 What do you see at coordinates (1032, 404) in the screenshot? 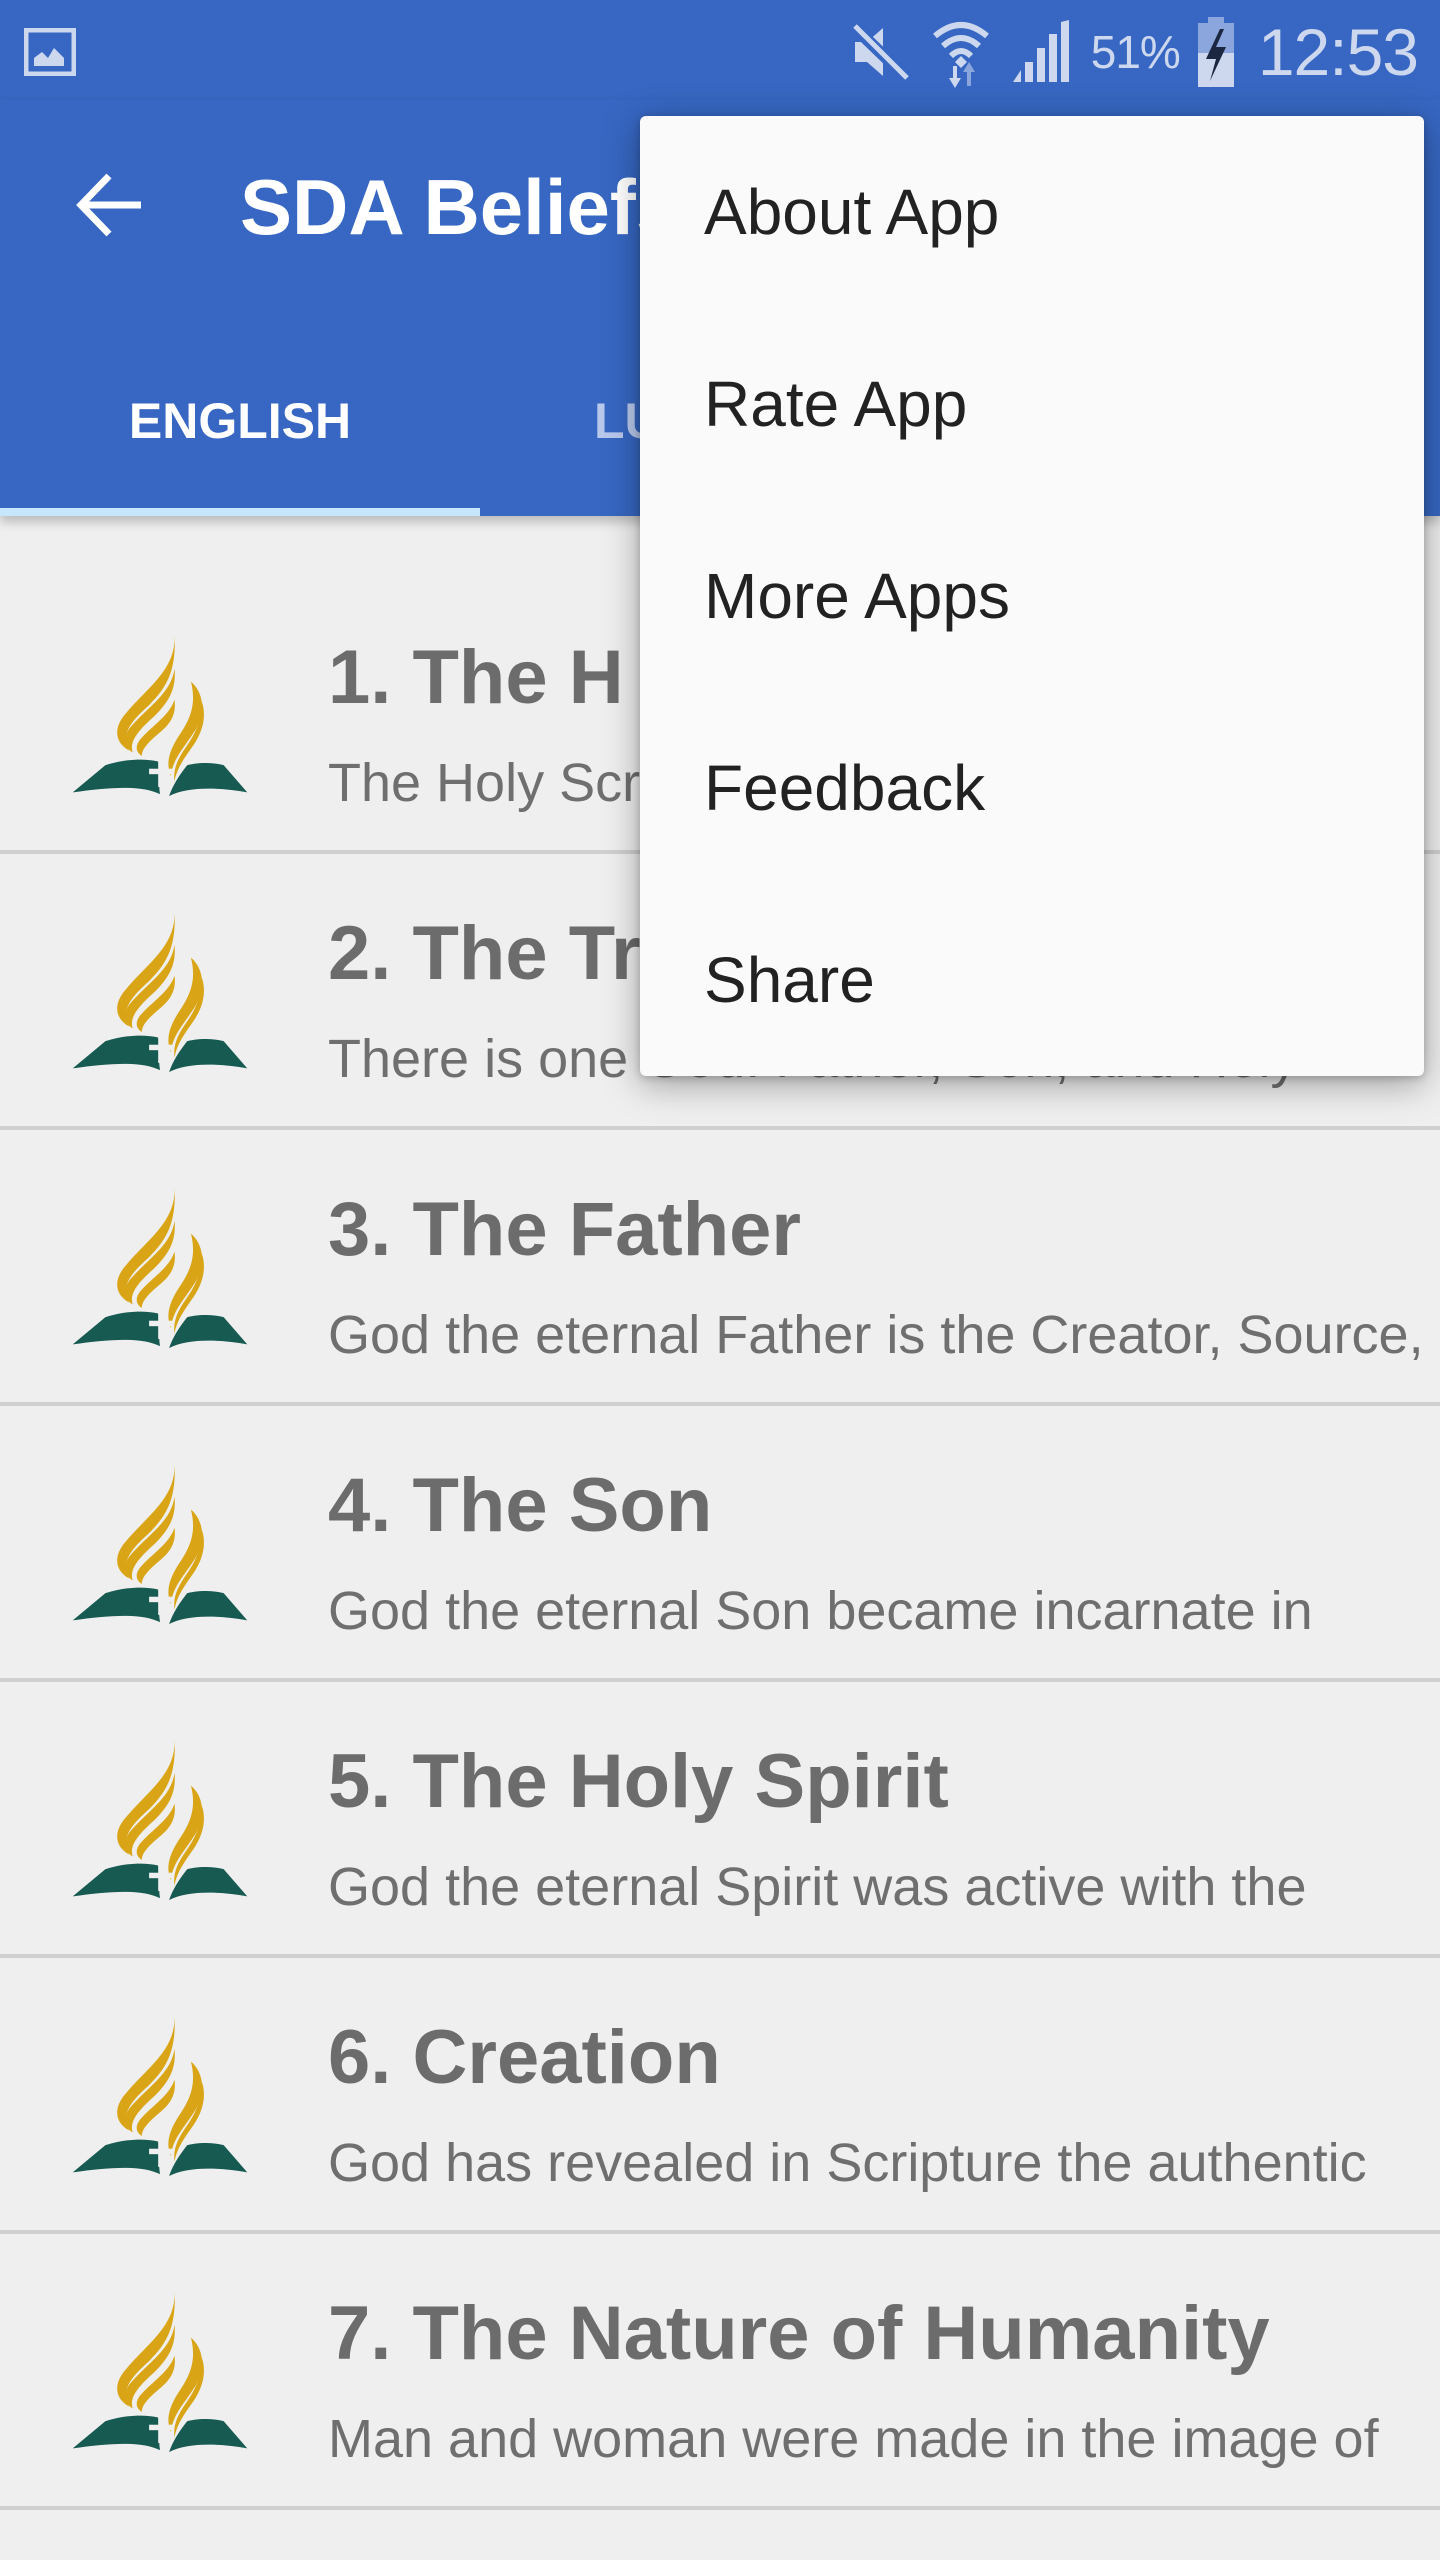
I see `menu-item-rate-app: Rate App` at bounding box center [1032, 404].